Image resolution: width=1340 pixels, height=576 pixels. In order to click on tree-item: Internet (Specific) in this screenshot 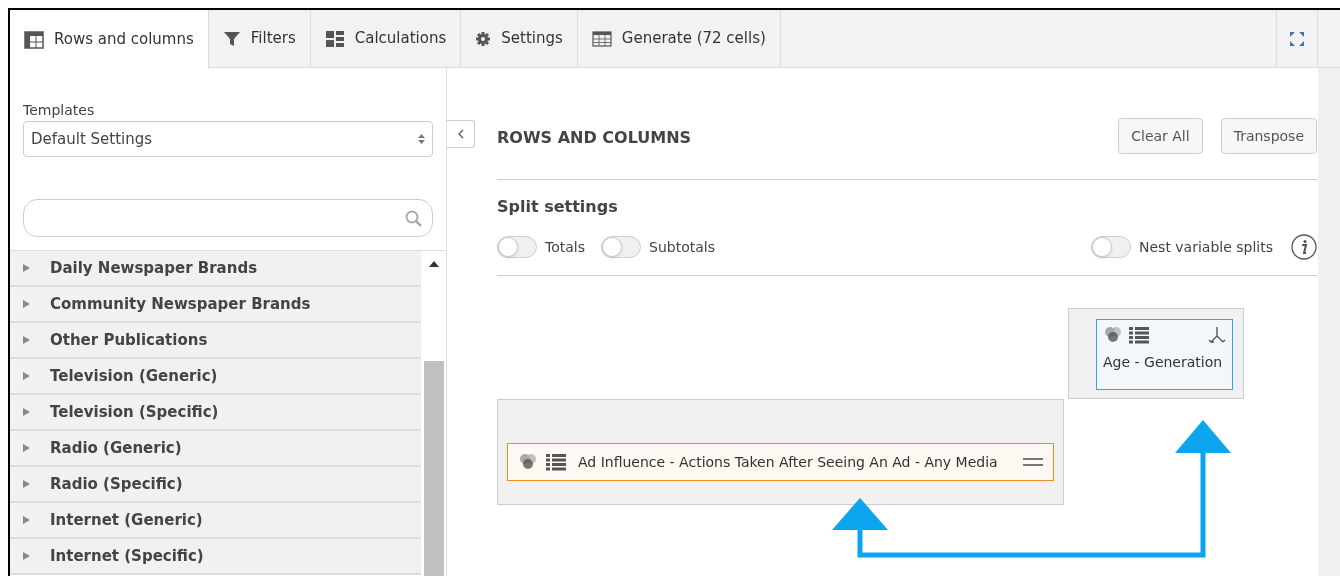, I will do `click(215, 557)`.